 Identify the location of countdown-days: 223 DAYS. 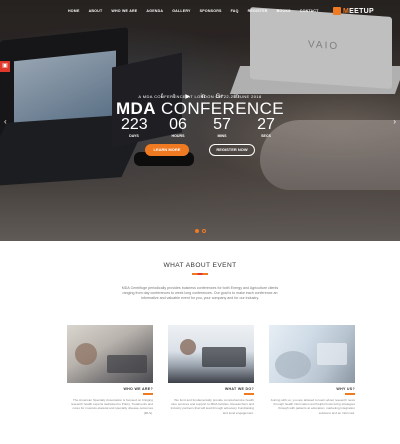
(134, 127).